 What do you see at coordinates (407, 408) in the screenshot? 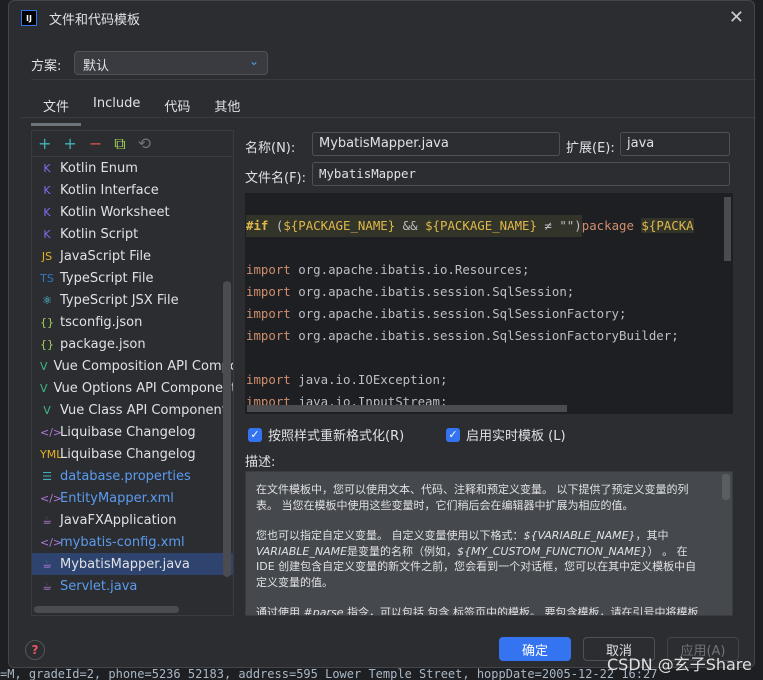
I see `code-horizontal-scrollbar` at bounding box center [407, 408].